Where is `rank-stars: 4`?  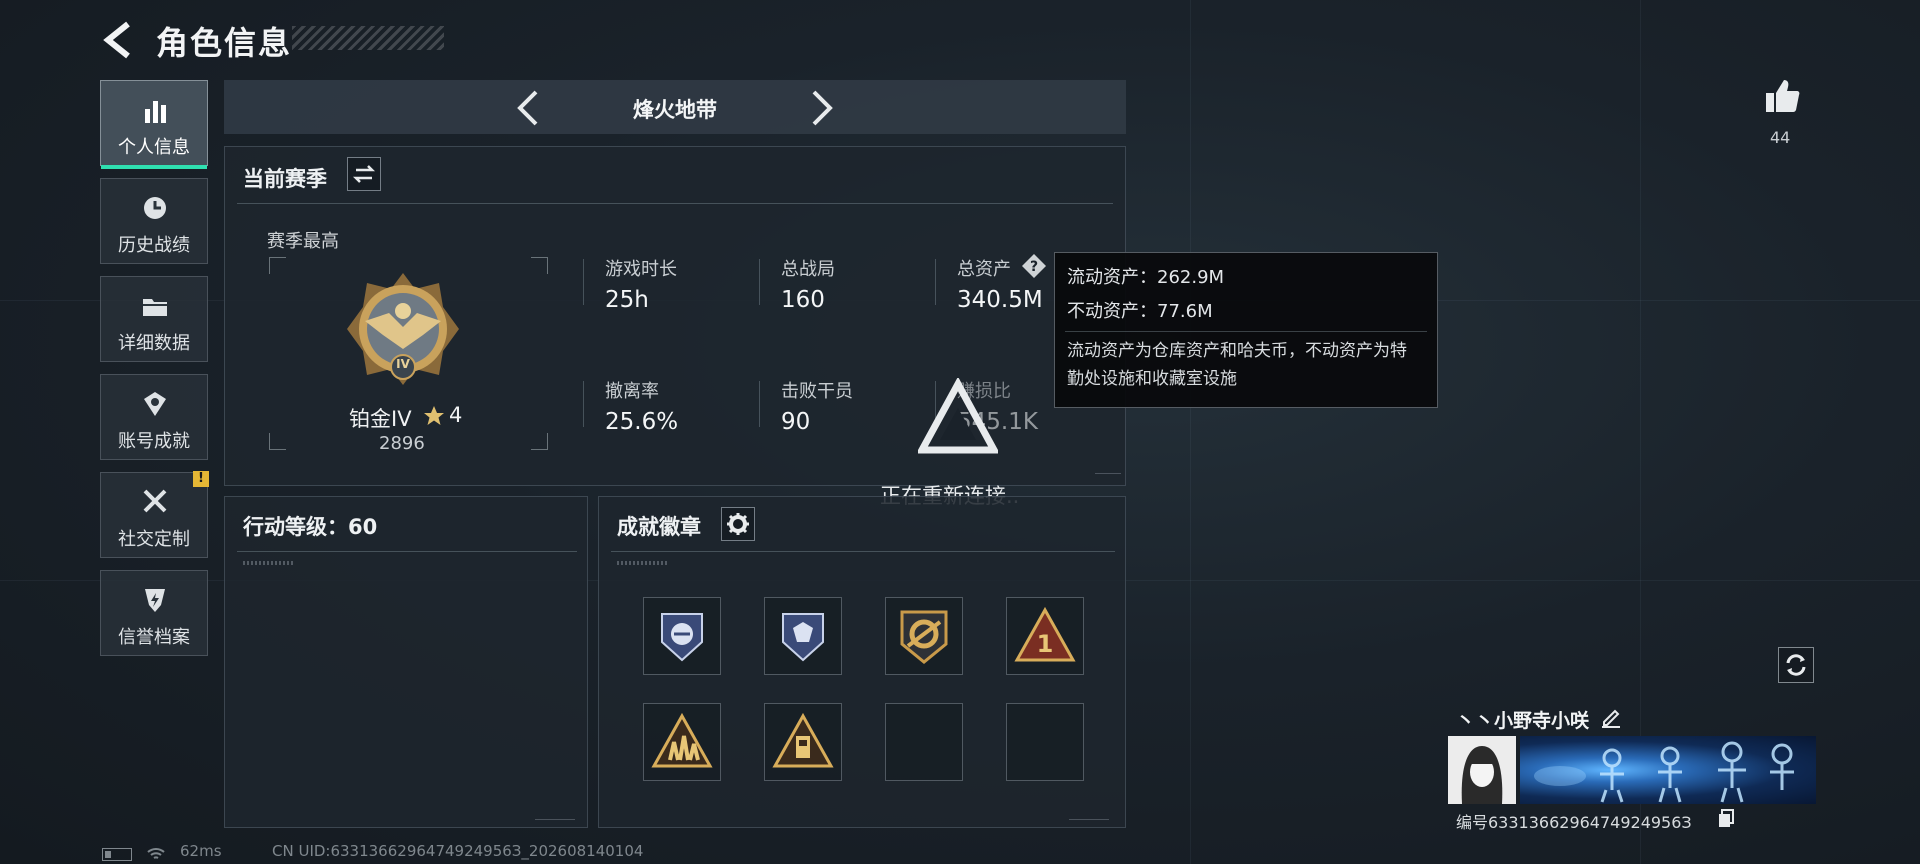 rank-stars: 4 is located at coordinates (456, 415).